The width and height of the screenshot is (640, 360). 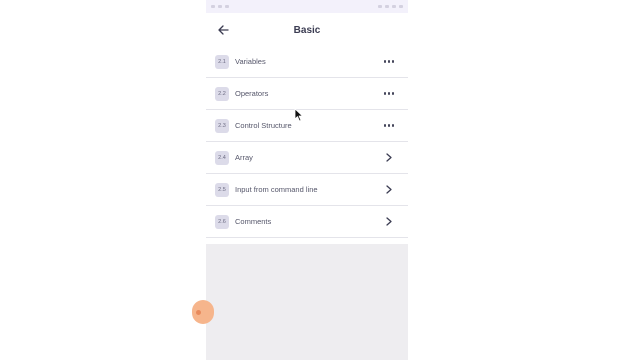 What do you see at coordinates (222, 189) in the screenshot?
I see `lesson-number-badge: 2.5` at bounding box center [222, 189].